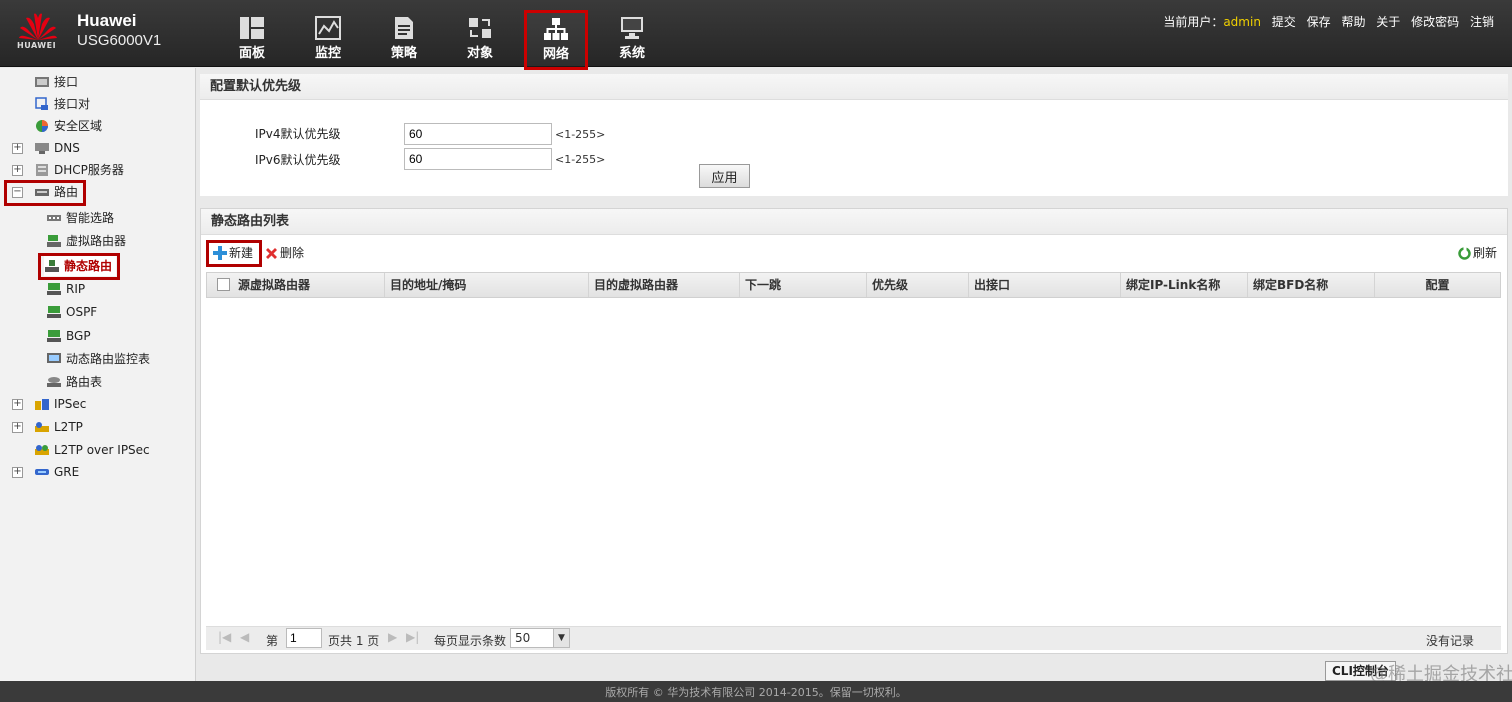 The height and width of the screenshot is (702, 1512). What do you see at coordinates (403, 53) in the screenshot?
I see `nav-tab-label: 策略` at bounding box center [403, 53].